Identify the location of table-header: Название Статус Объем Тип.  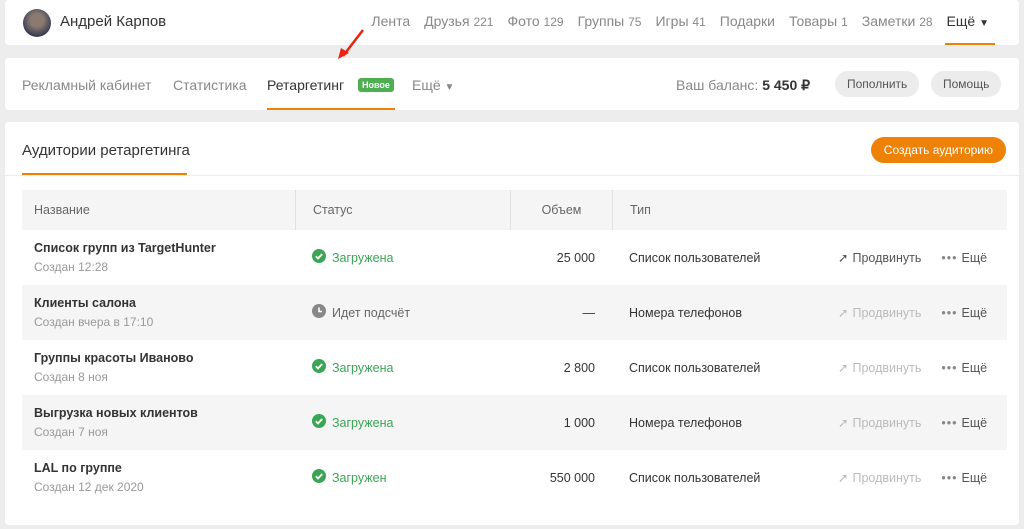
(514, 210).